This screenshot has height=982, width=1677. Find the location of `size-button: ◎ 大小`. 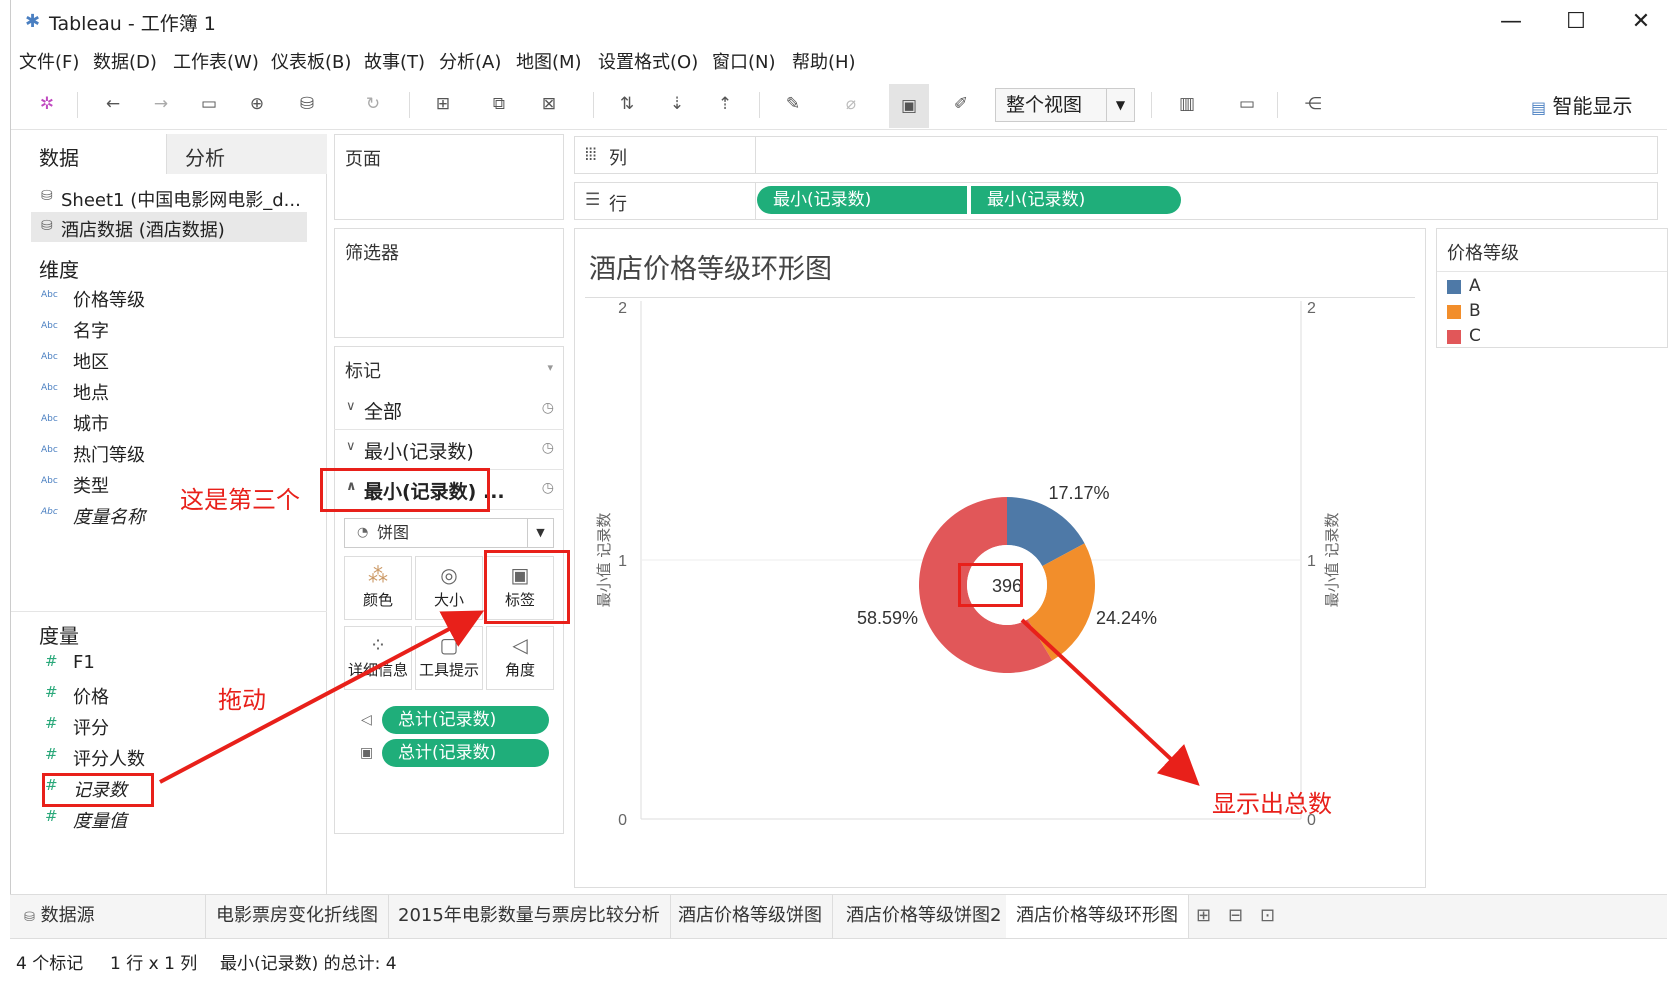

size-button: ◎ 大小 is located at coordinates (449, 588).